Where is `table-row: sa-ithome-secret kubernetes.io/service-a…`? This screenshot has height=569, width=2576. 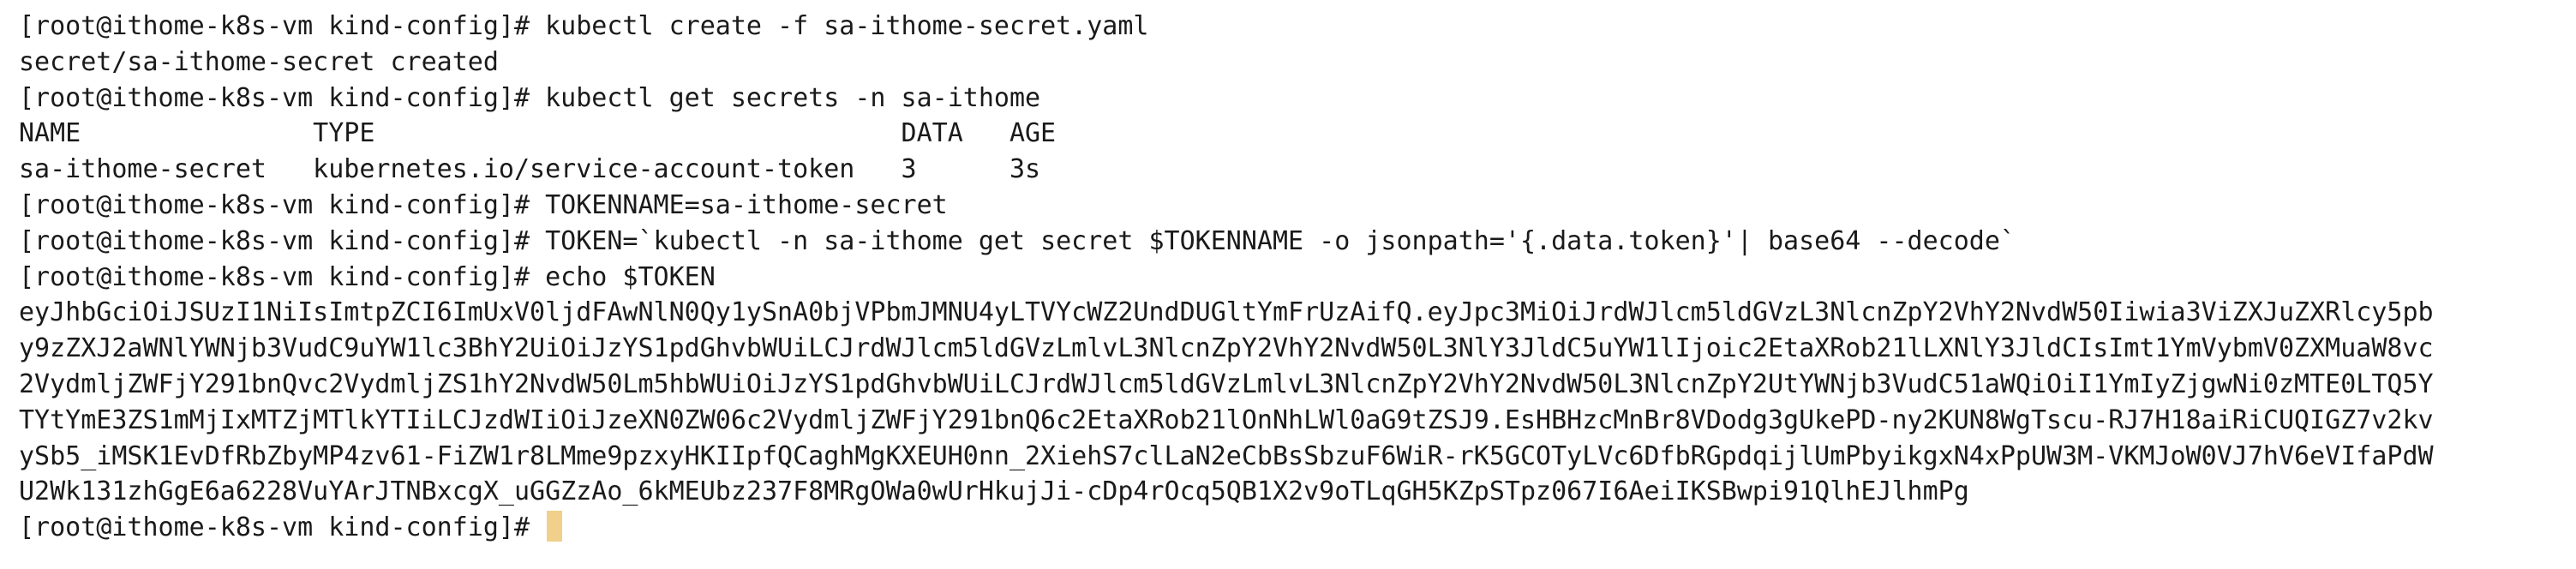
table-row: sa-ithome-secret kubernetes.io/service-a… is located at coordinates (1297, 170).